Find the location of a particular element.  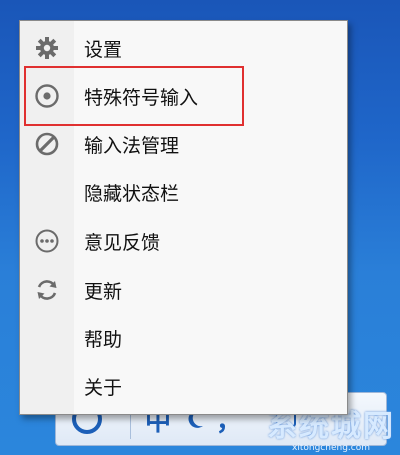

menu-item-special-symbols: 特殊符号输入 is located at coordinates (183, 96).